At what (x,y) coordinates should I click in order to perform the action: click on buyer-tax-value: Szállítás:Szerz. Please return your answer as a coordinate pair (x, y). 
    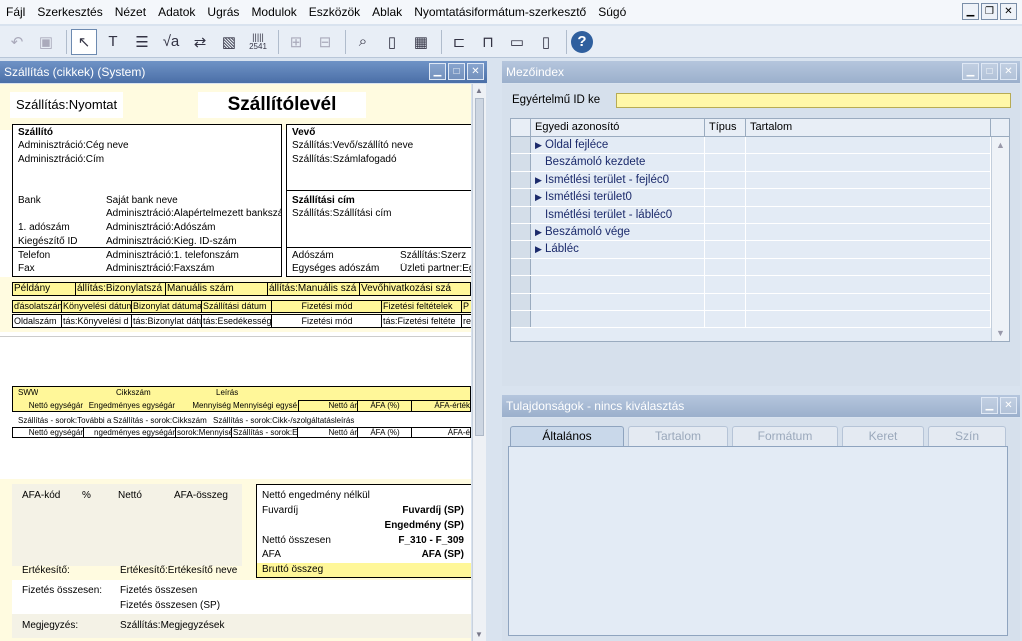
    Looking at the image, I should click on (435, 255).